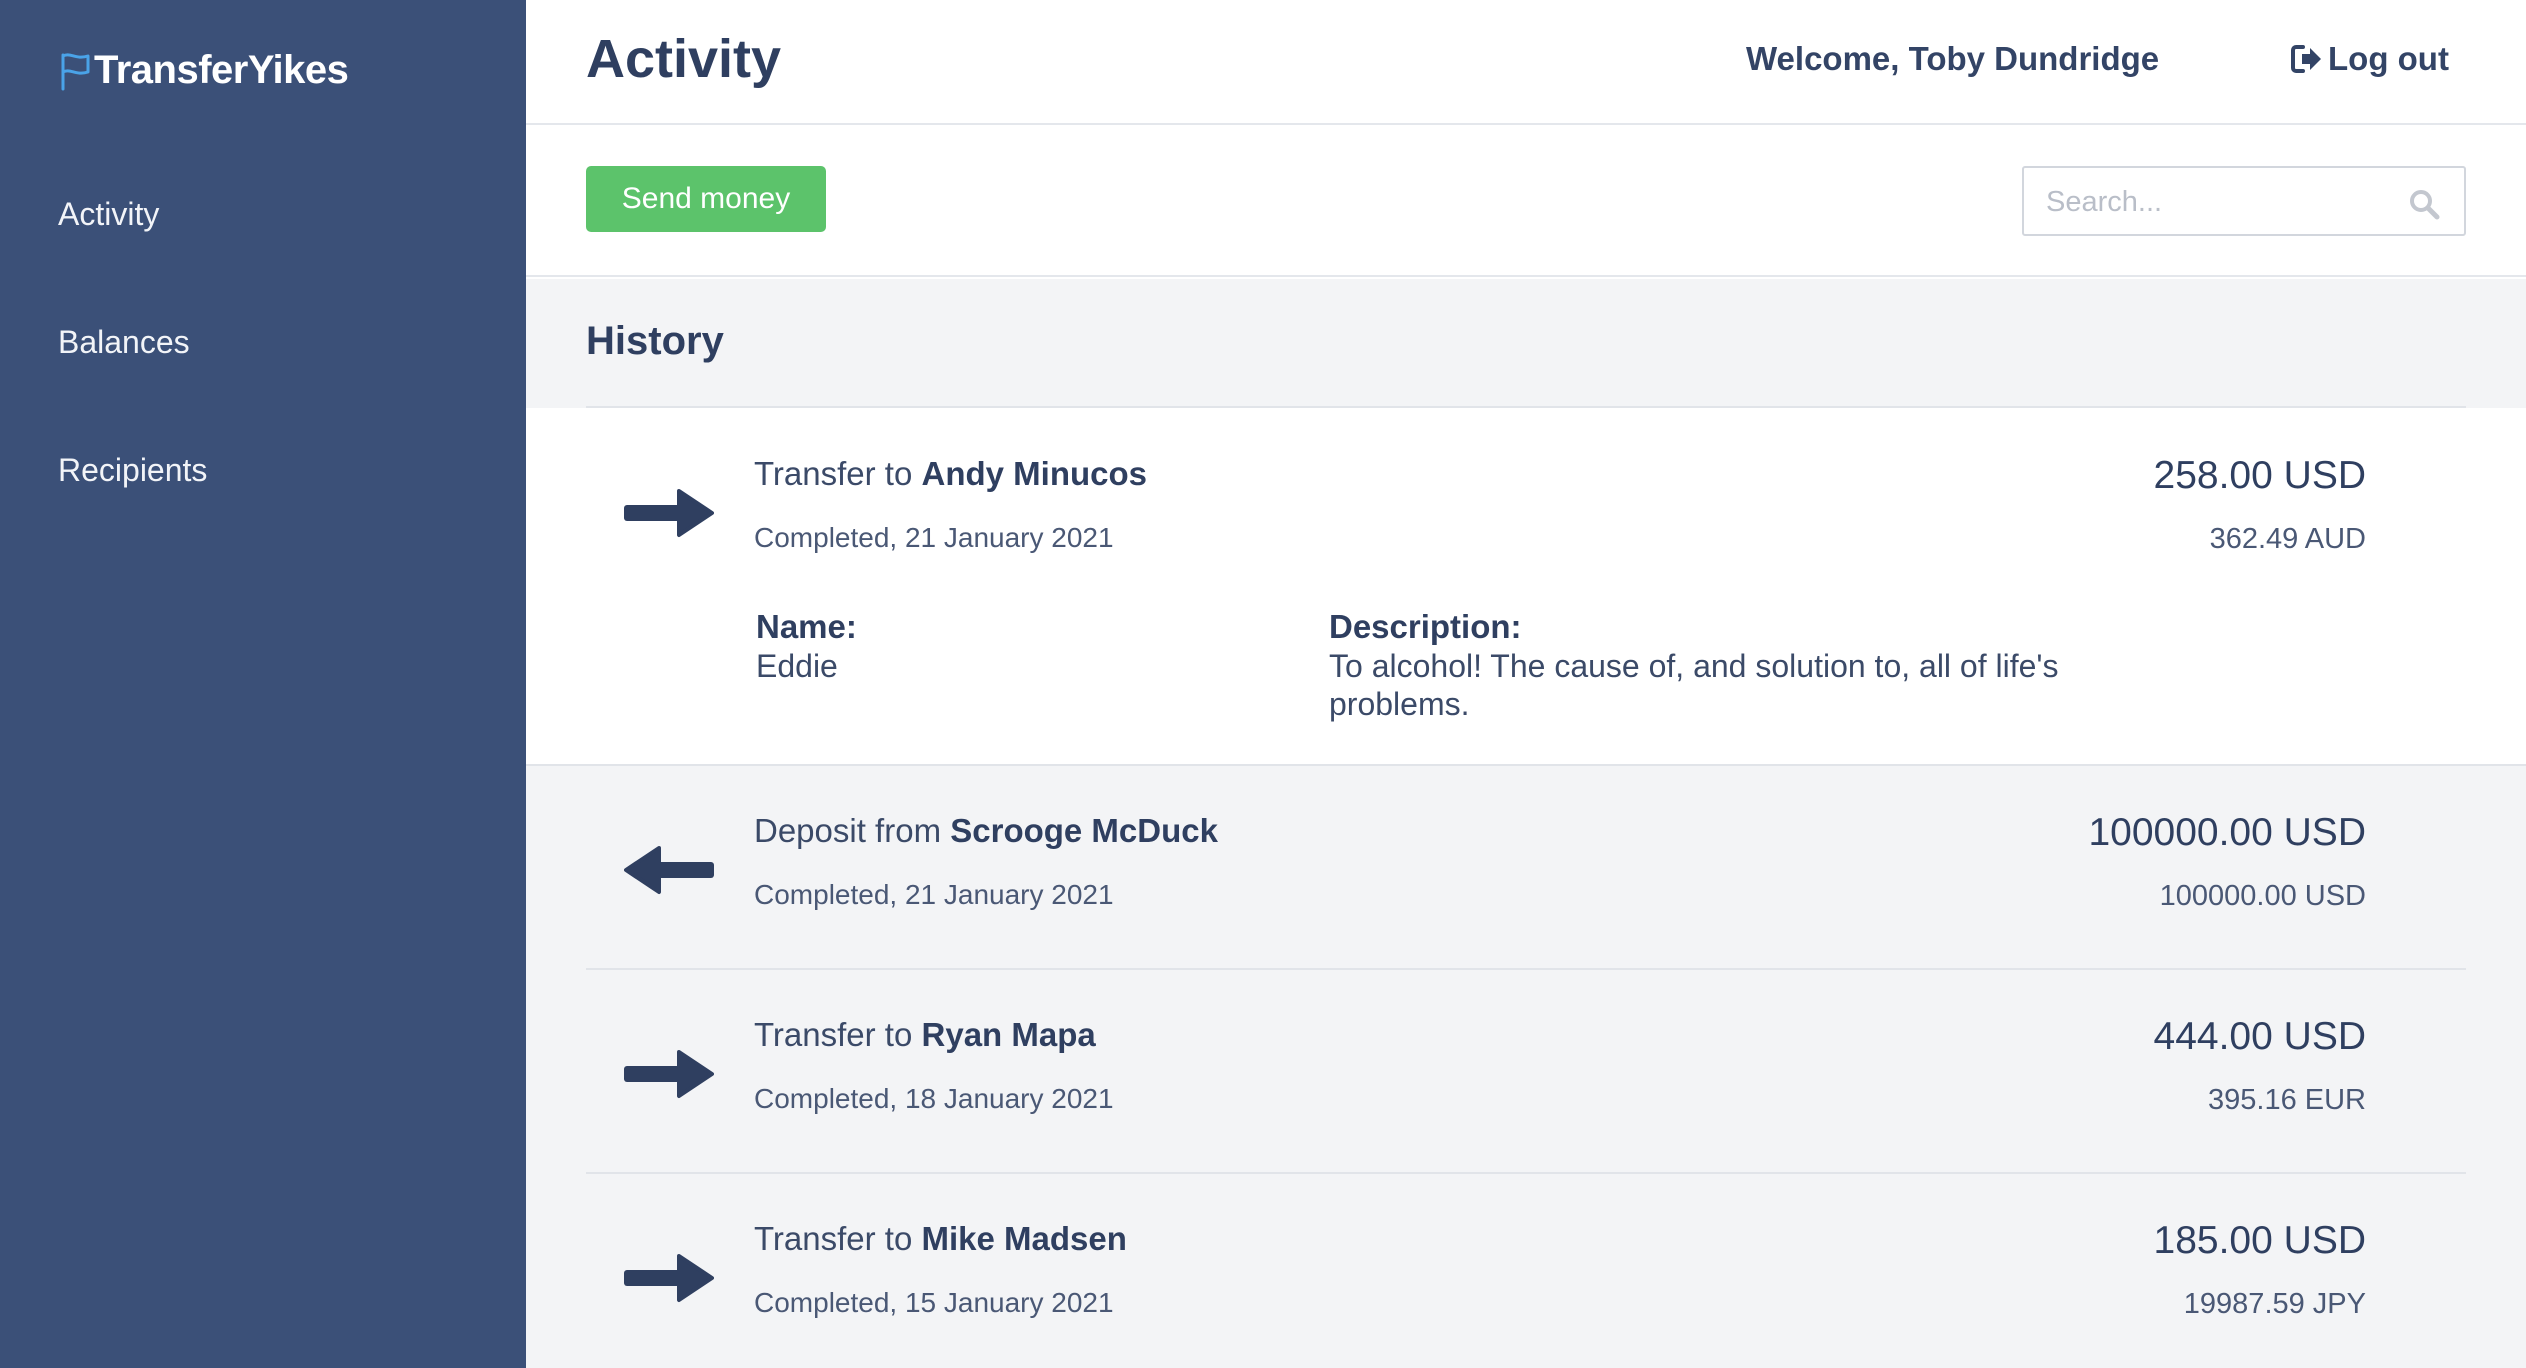 Image resolution: width=2526 pixels, height=1368 pixels. I want to click on transaction-amount: 444.00 USD, so click(2259, 1036).